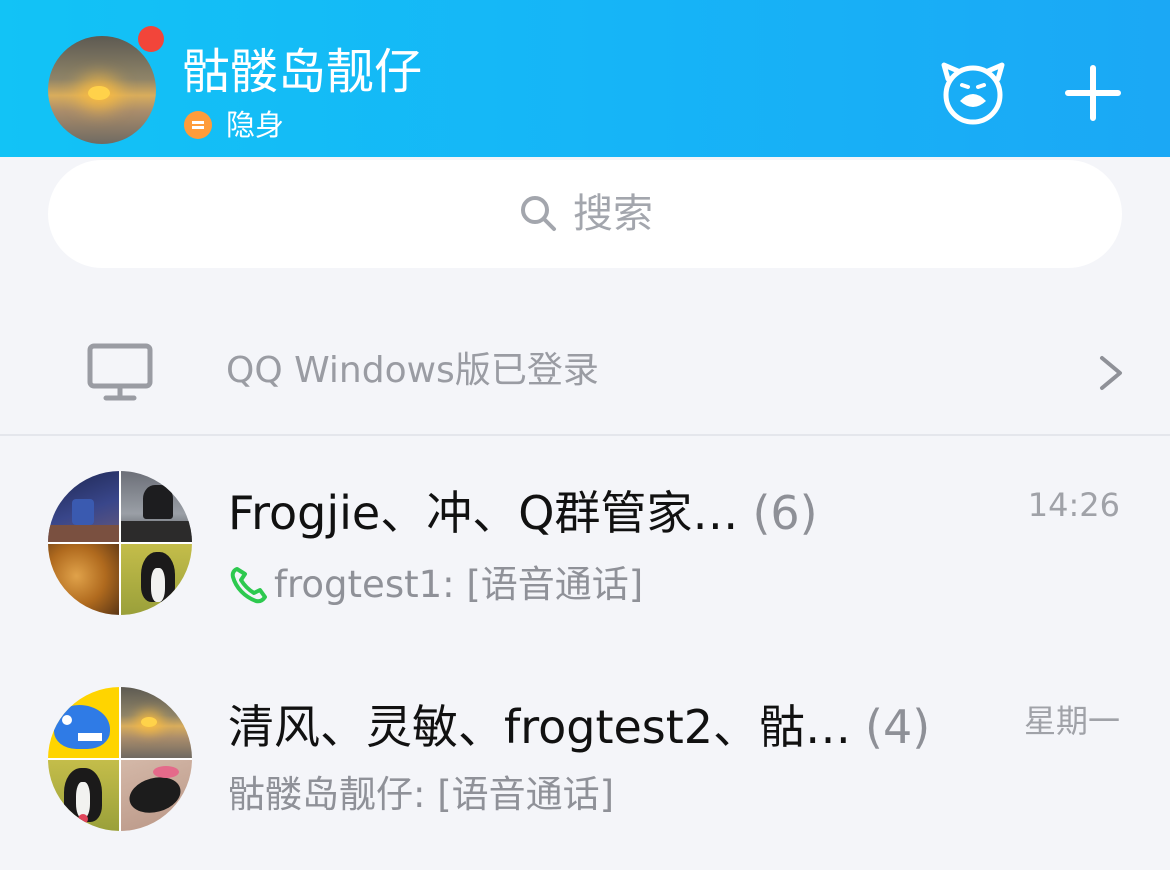 The height and width of the screenshot is (870, 1170). Describe the element at coordinates (898, 727) in the screenshot. I see `member-count: (4)` at that location.